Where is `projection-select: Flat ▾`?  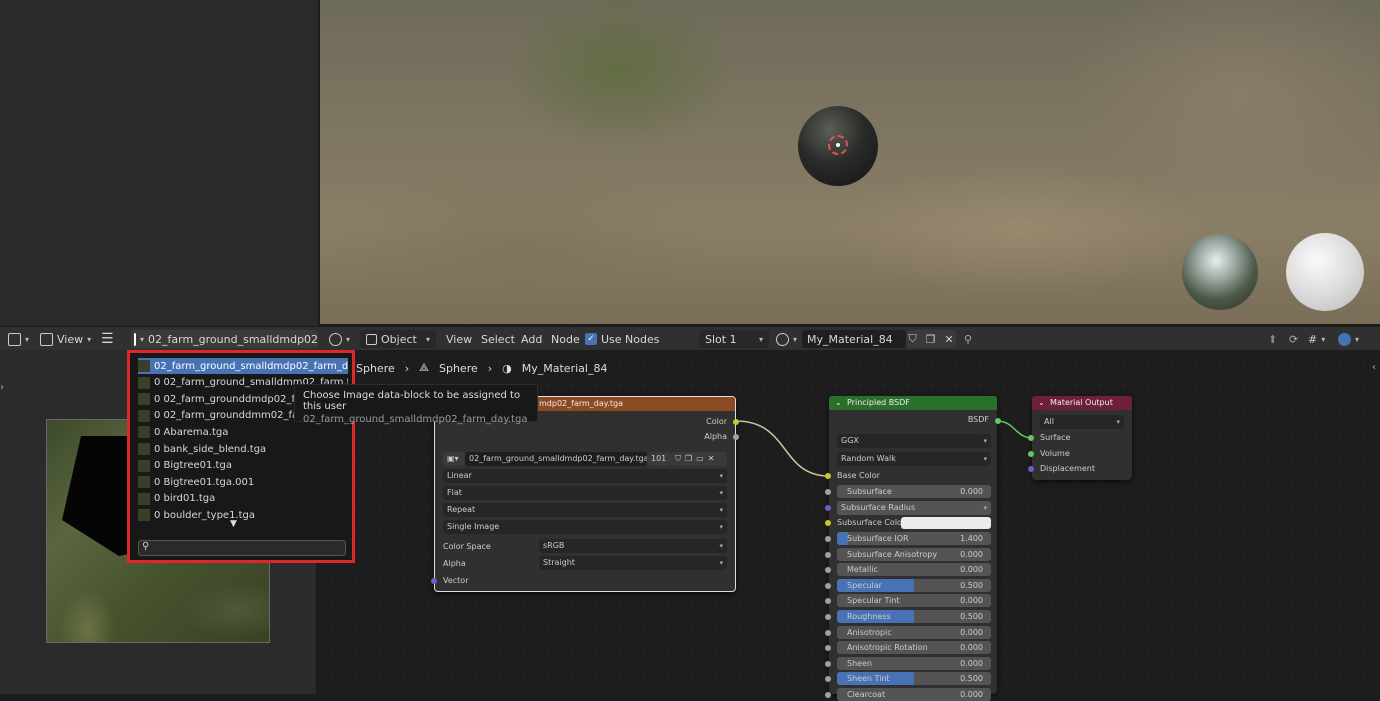
projection-select: Flat ▾ is located at coordinates (585, 493).